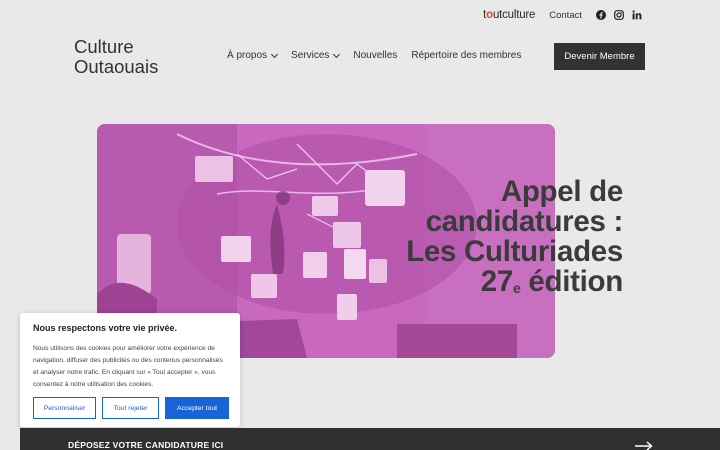 This screenshot has height=450, width=720. I want to click on nav-item-repertoire: Répertoire des membres, so click(466, 55).